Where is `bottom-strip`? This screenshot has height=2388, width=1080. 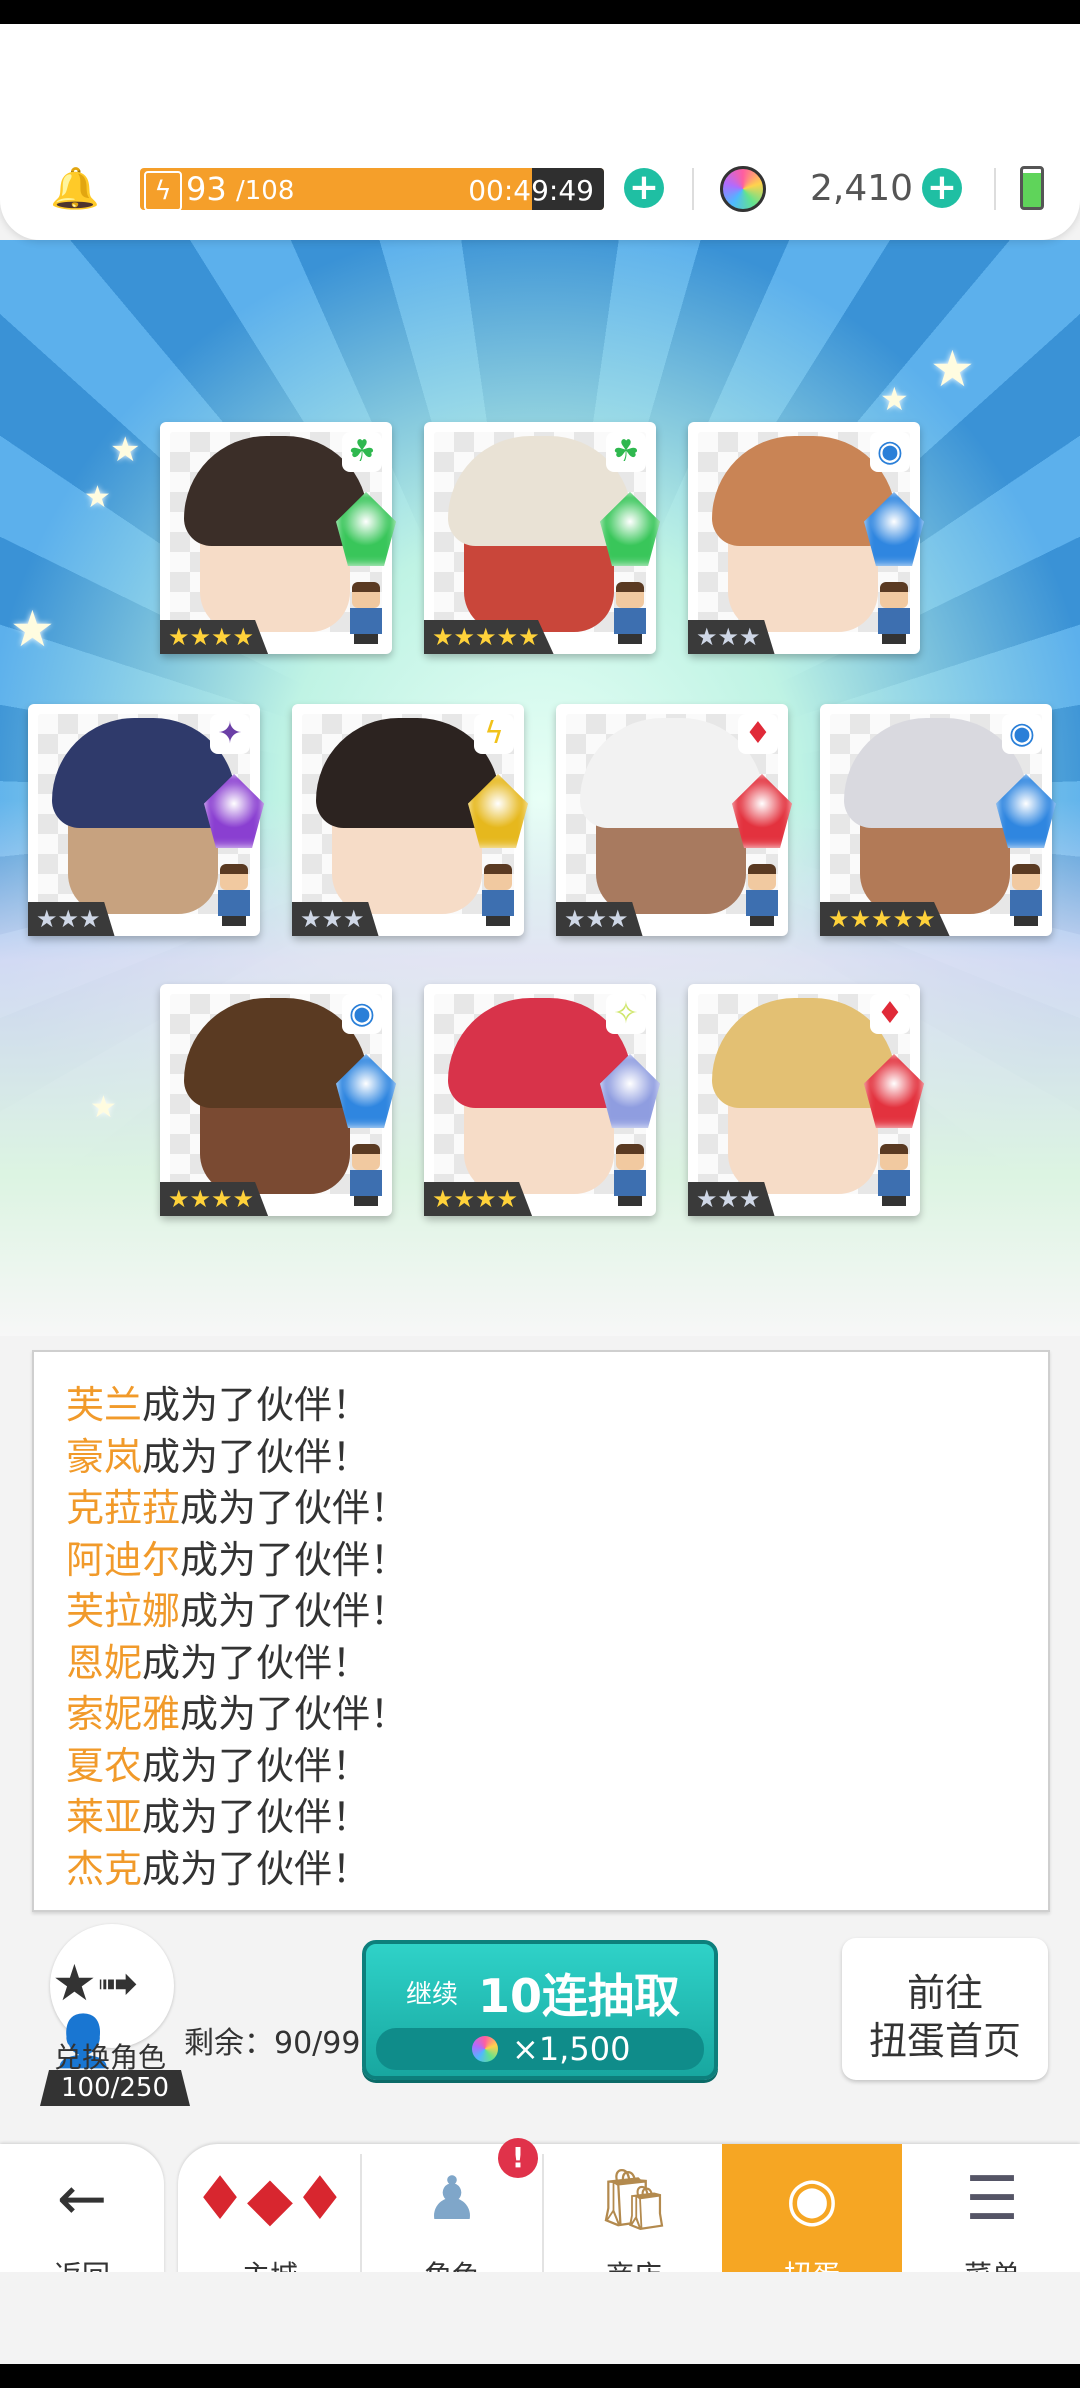 bottom-strip is located at coordinates (540, 2318).